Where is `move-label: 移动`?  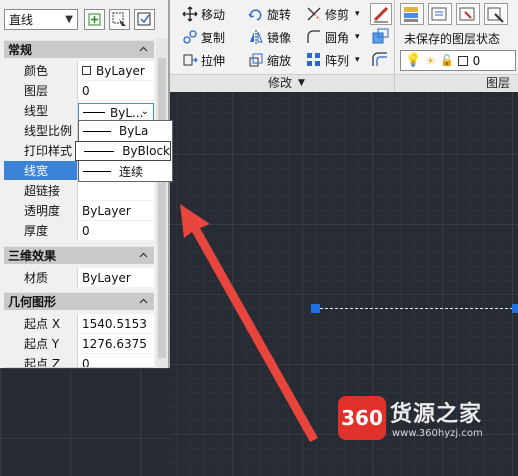
move-label: 移动 is located at coordinates (213, 14).